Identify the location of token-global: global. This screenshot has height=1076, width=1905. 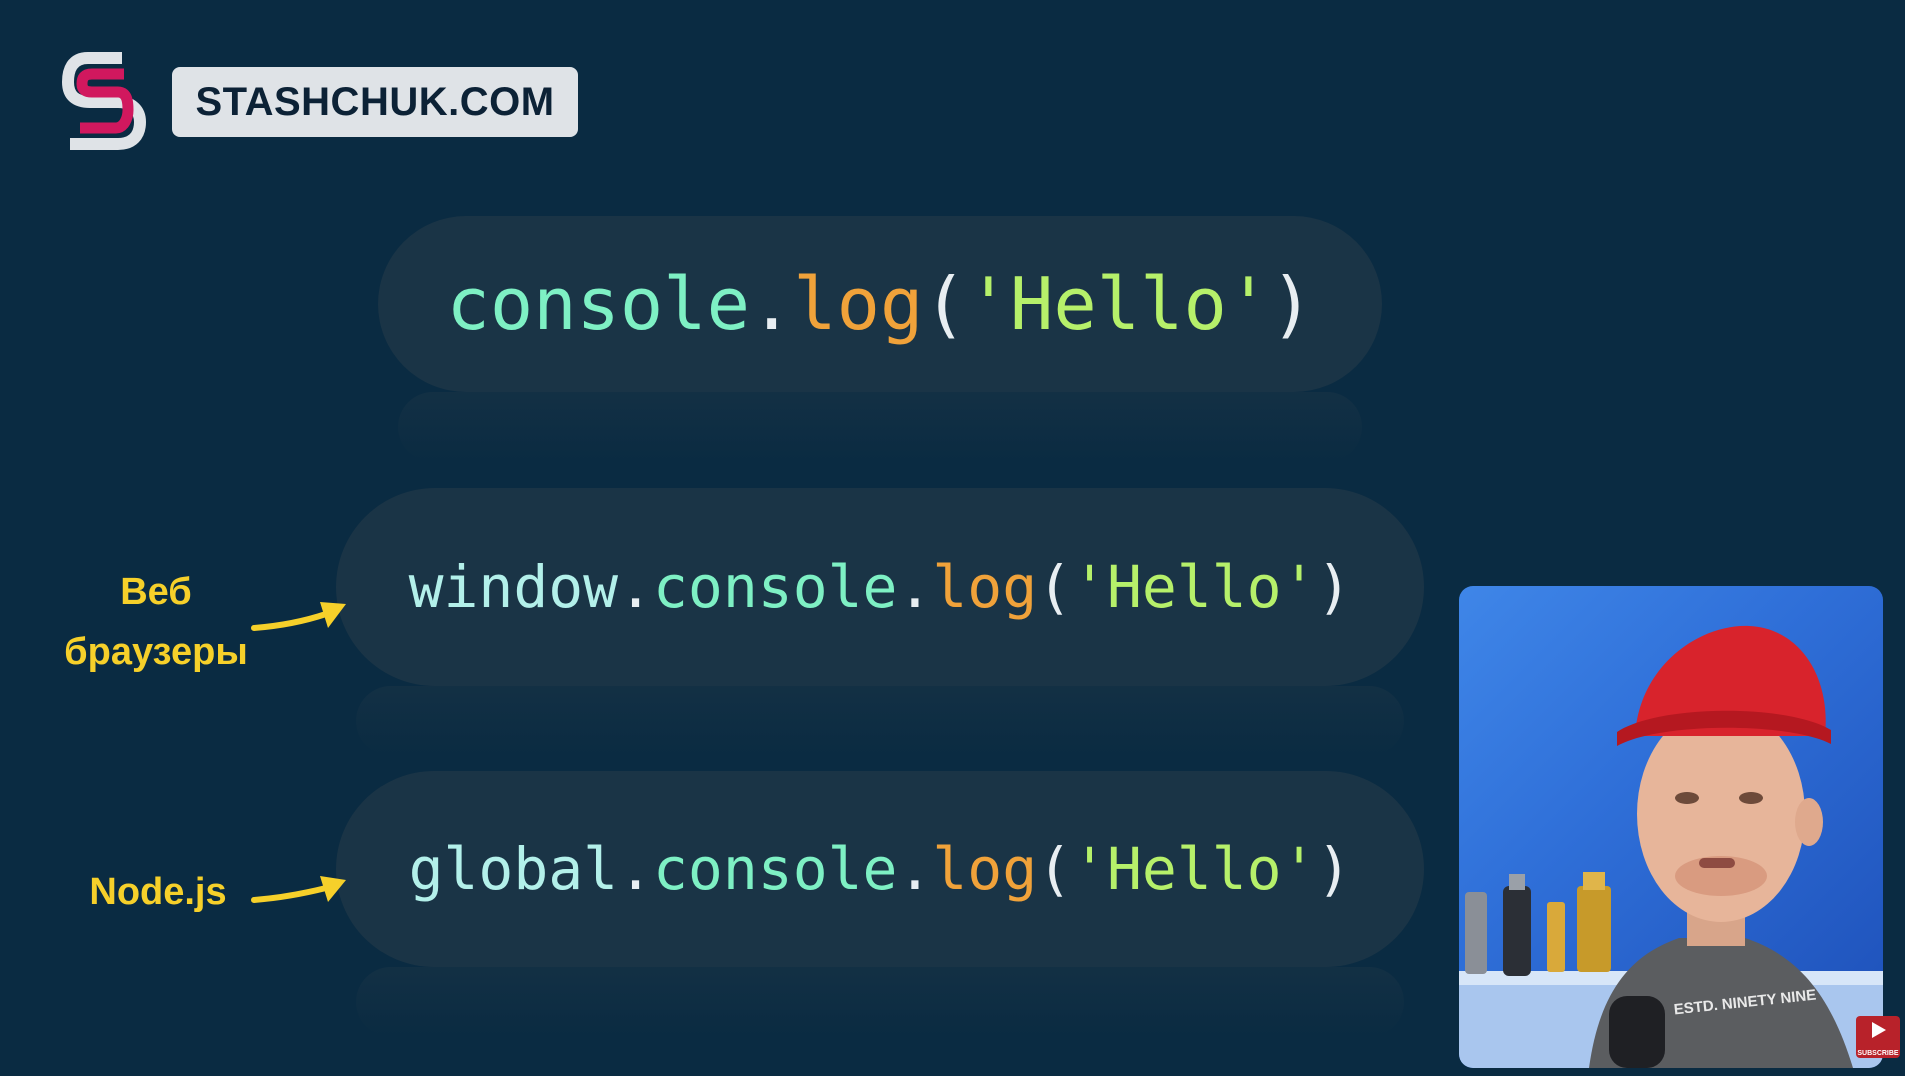
(513, 869).